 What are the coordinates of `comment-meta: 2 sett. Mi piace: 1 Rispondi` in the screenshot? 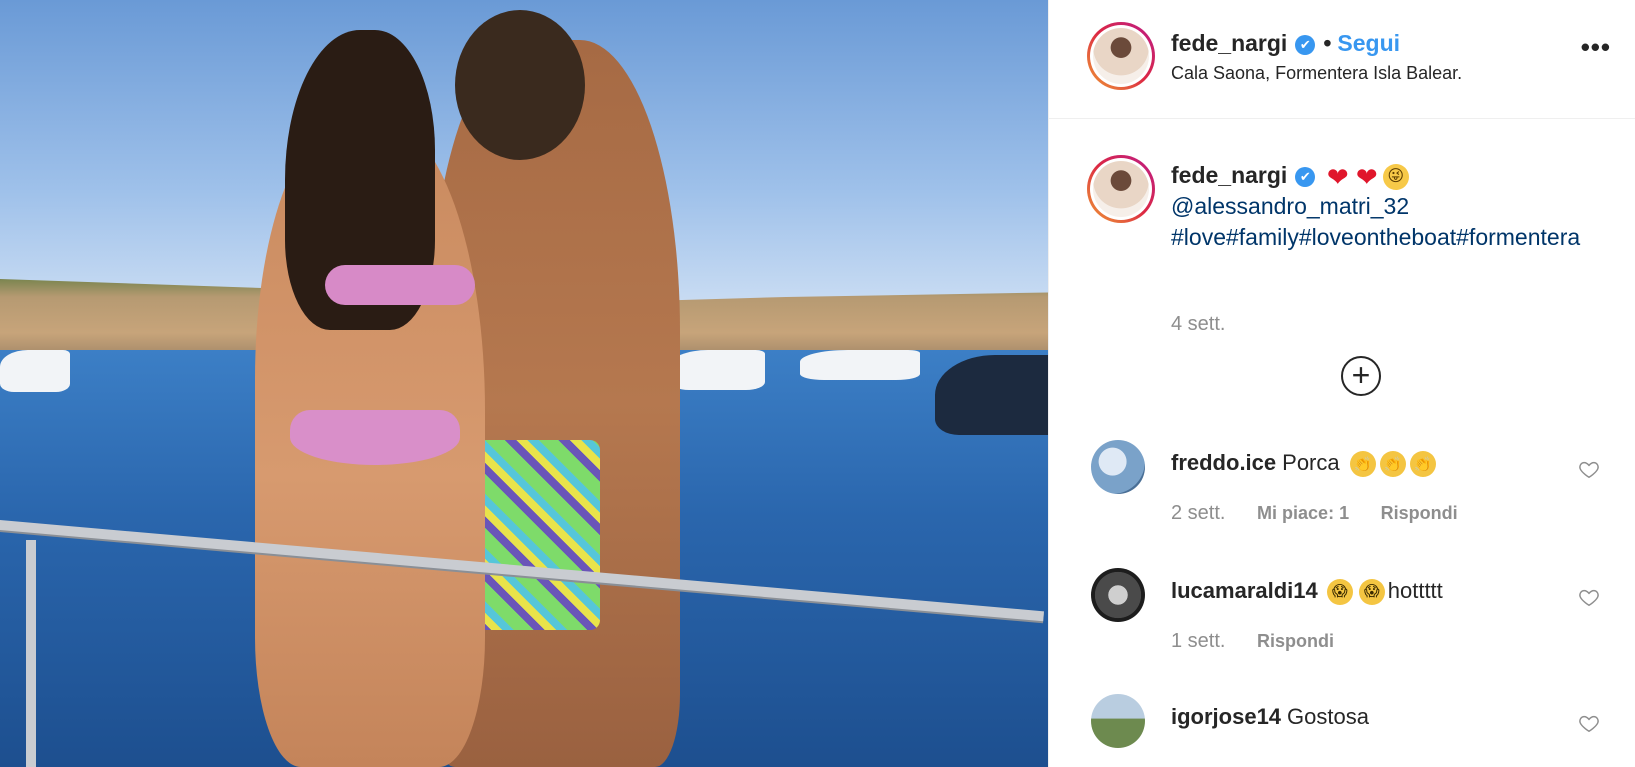 It's located at (1327, 513).